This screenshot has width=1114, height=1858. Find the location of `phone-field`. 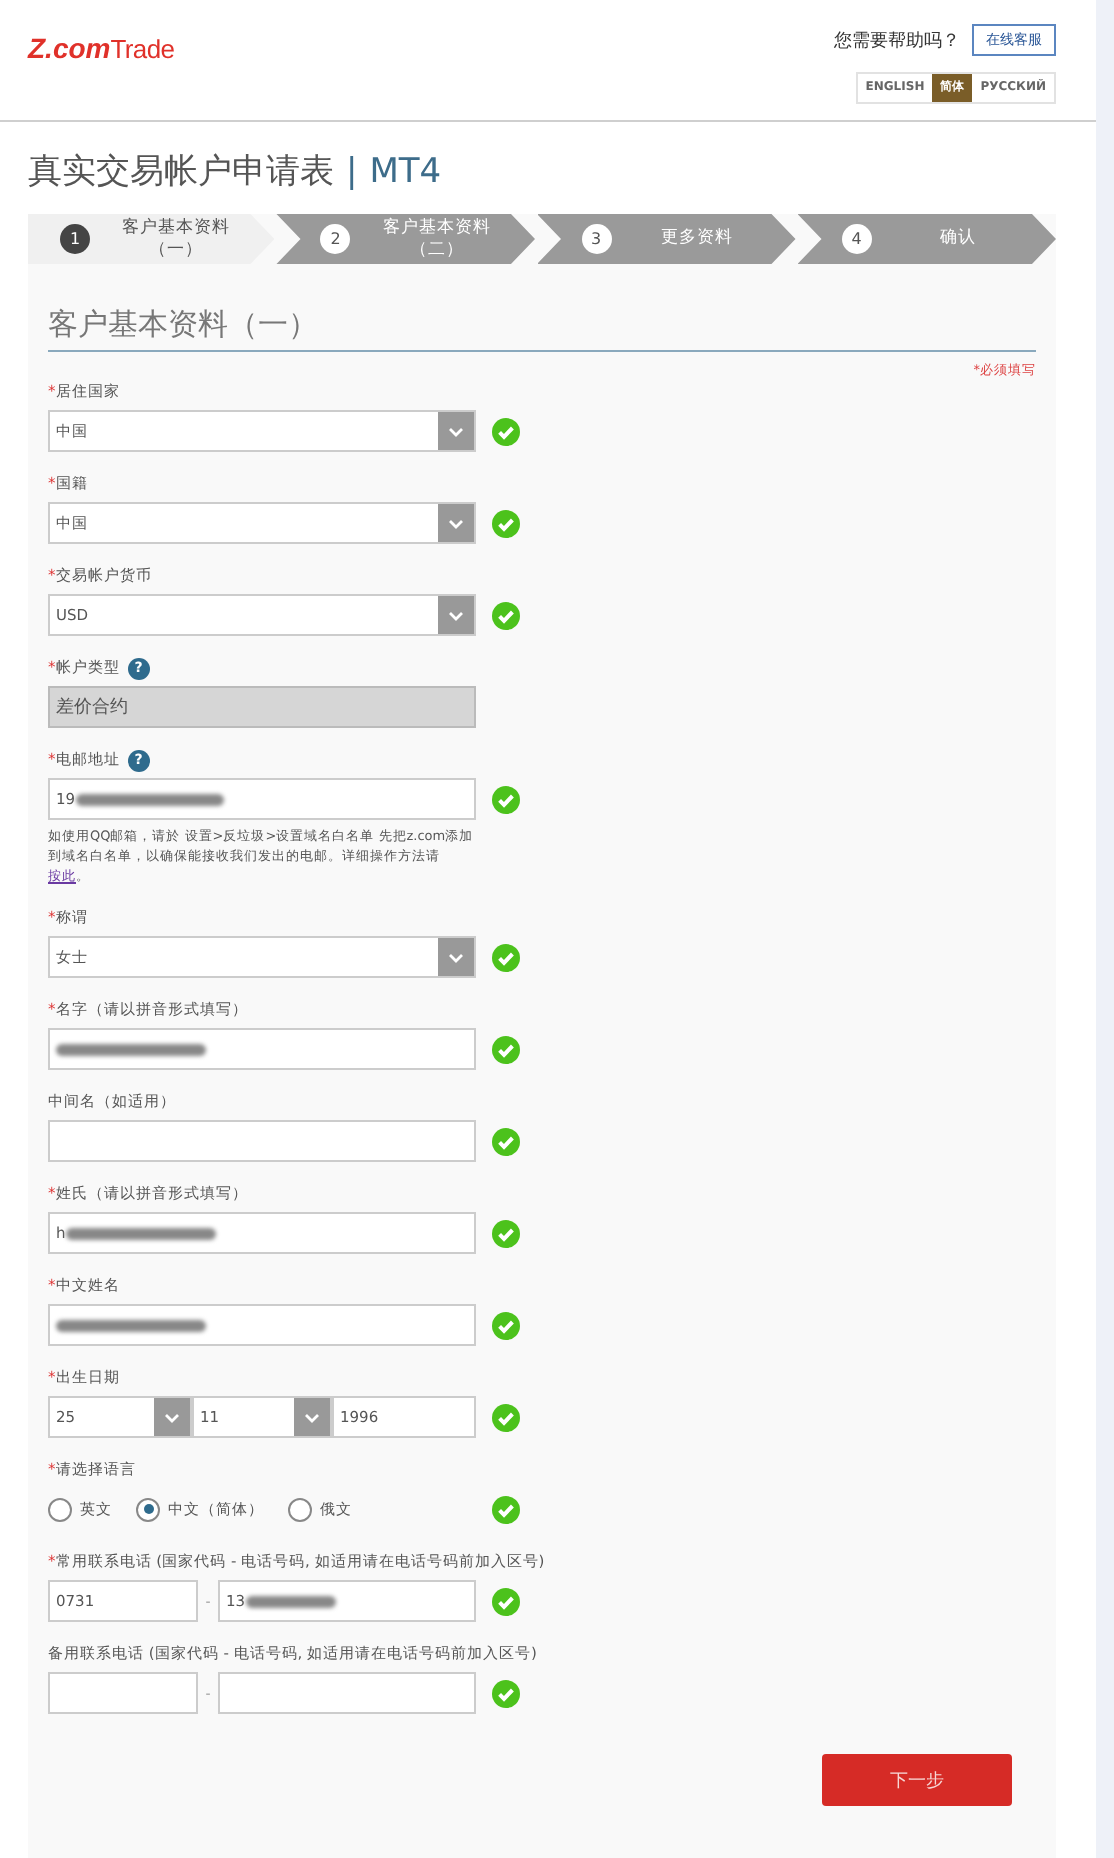

phone-field is located at coordinates (347, 1693).